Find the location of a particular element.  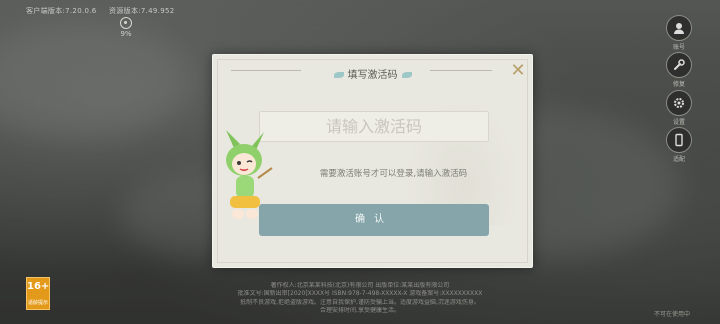

activation-code-input is located at coordinates (374, 126).